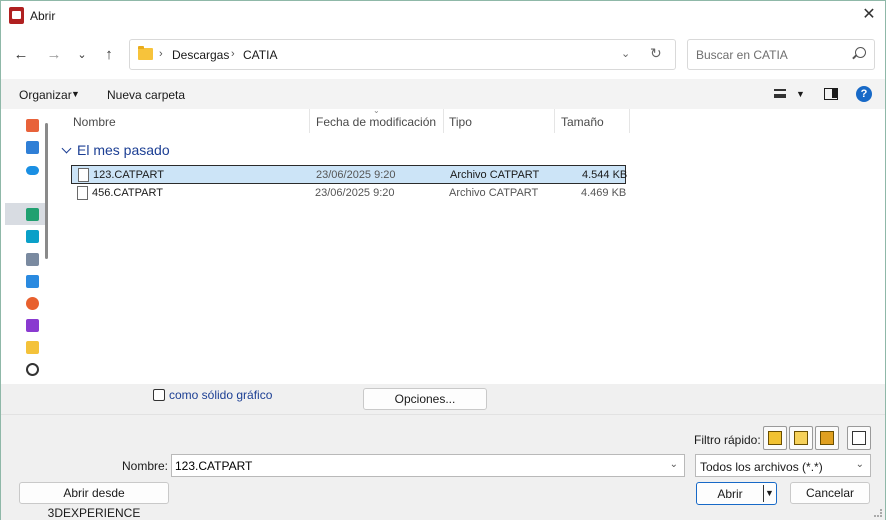  What do you see at coordinates (75, 94) in the screenshot?
I see `organize-caret-icon: ▼` at bounding box center [75, 94].